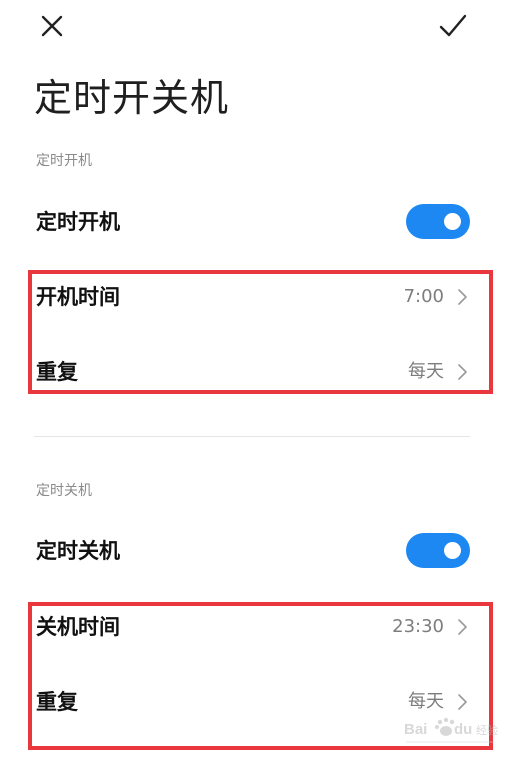  I want to click on power-off-repeat-label: 重复, so click(57, 702).